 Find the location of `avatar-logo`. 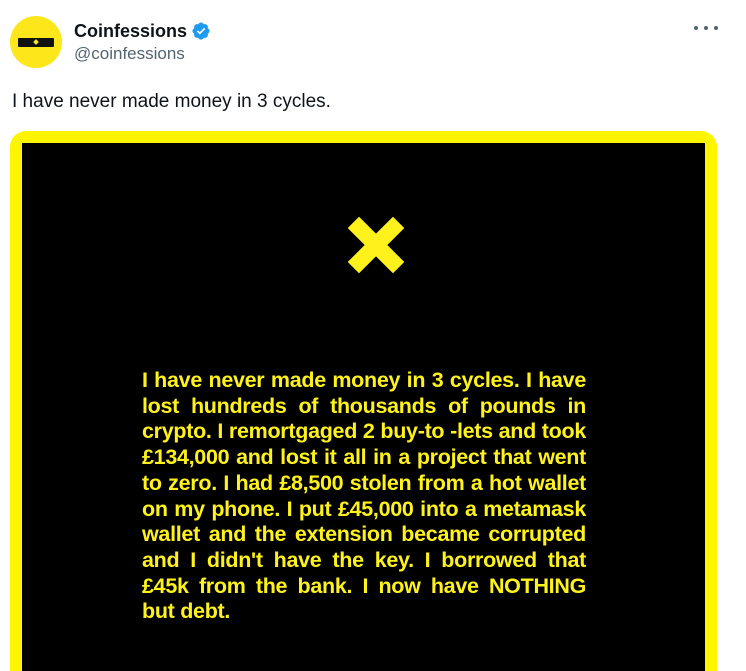

avatar-logo is located at coordinates (36, 42).